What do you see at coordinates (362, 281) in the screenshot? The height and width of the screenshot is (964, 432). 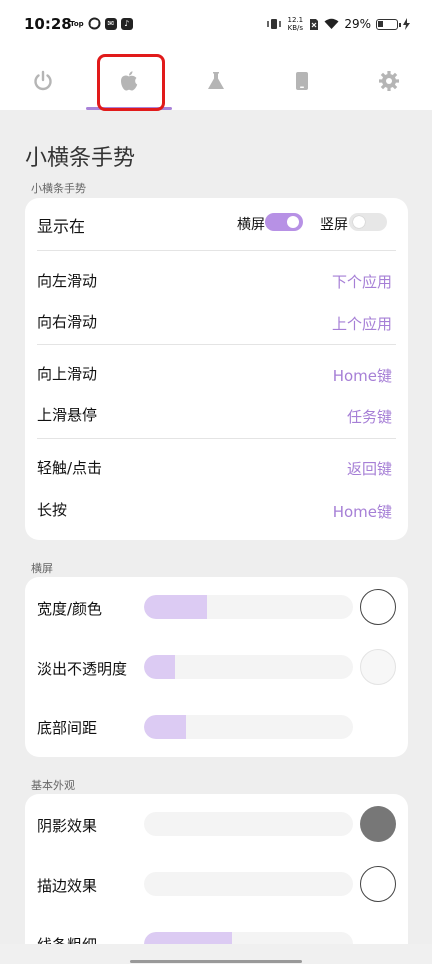 I see `gesture-action-value: 下个应用` at bounding box center [362, 281].